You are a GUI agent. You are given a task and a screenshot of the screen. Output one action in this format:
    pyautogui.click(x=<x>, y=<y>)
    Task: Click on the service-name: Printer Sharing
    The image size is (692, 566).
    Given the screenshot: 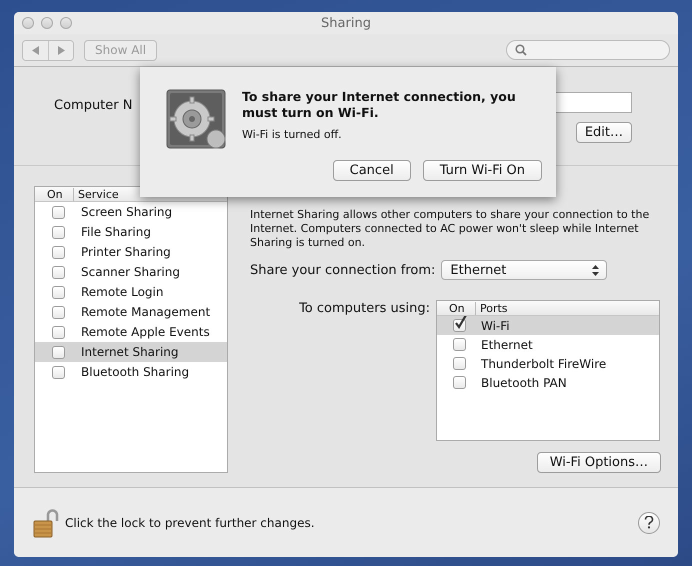 What is the action you would take?
    pyautogui.click(x=126, y=252)
    